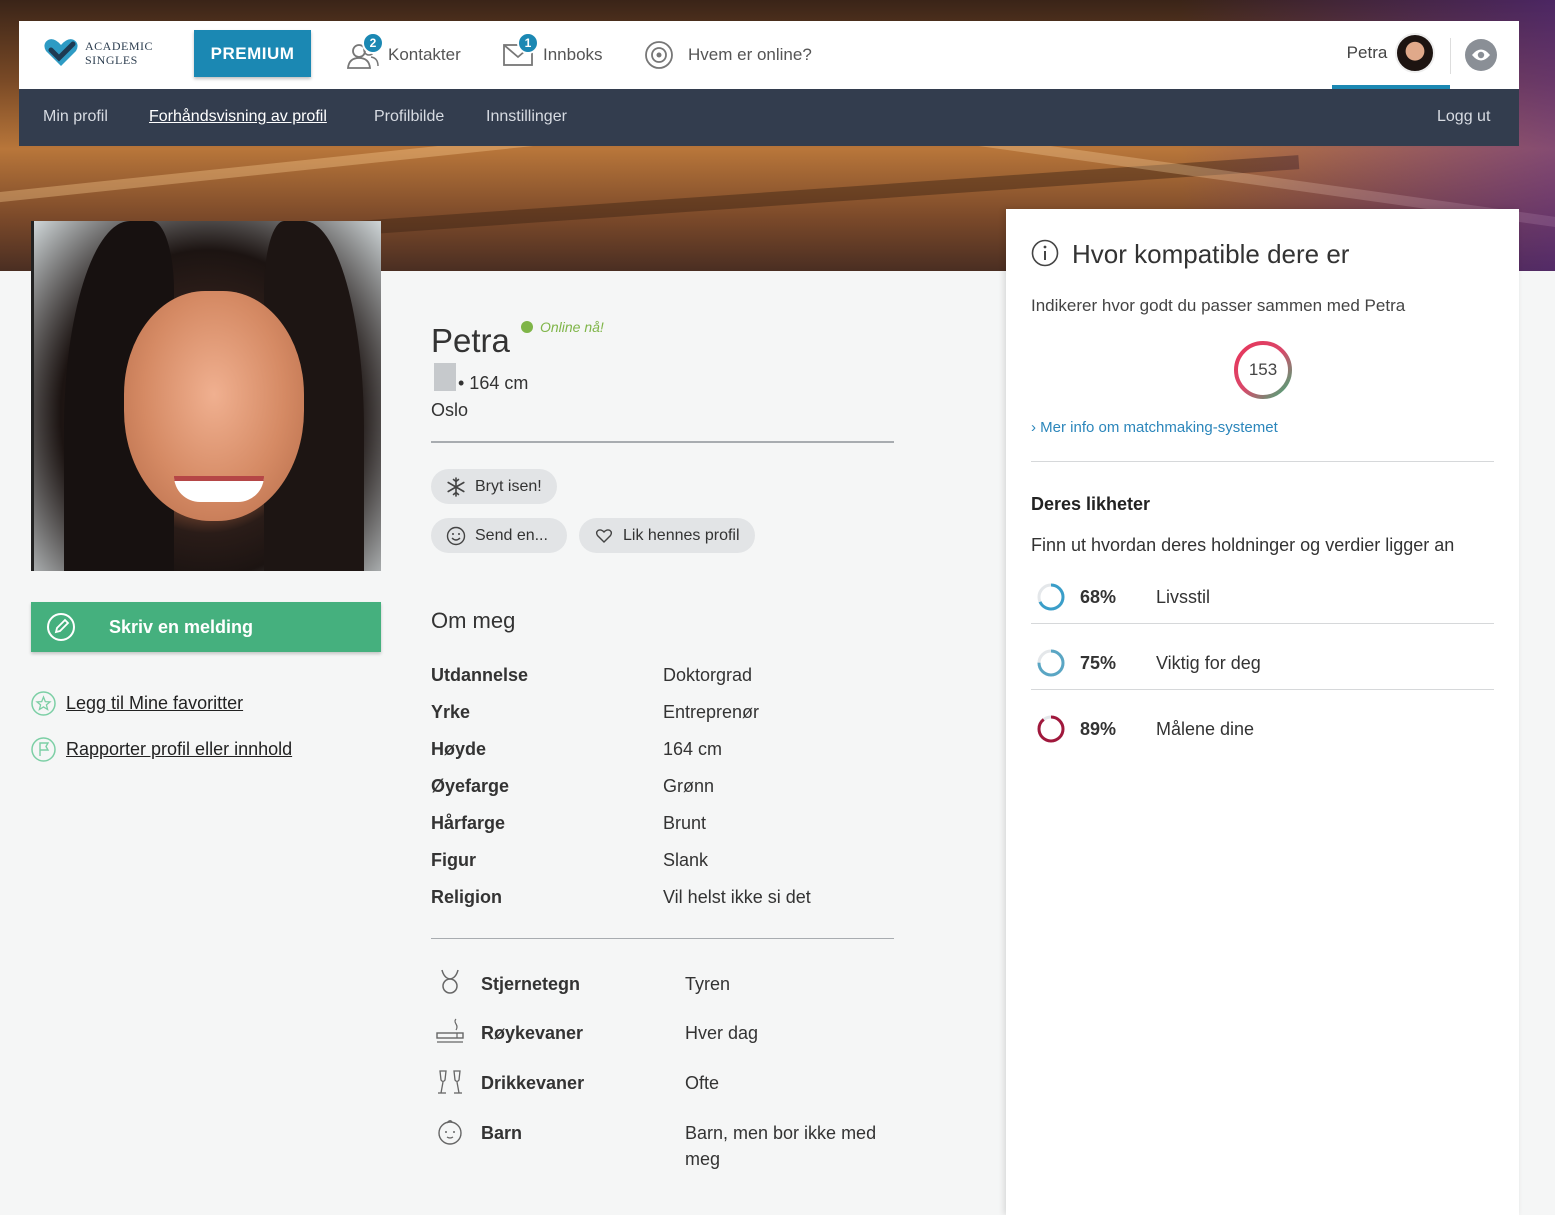  I want to click on report-link: Rapporter profil eller innhold, so click(161, 749).